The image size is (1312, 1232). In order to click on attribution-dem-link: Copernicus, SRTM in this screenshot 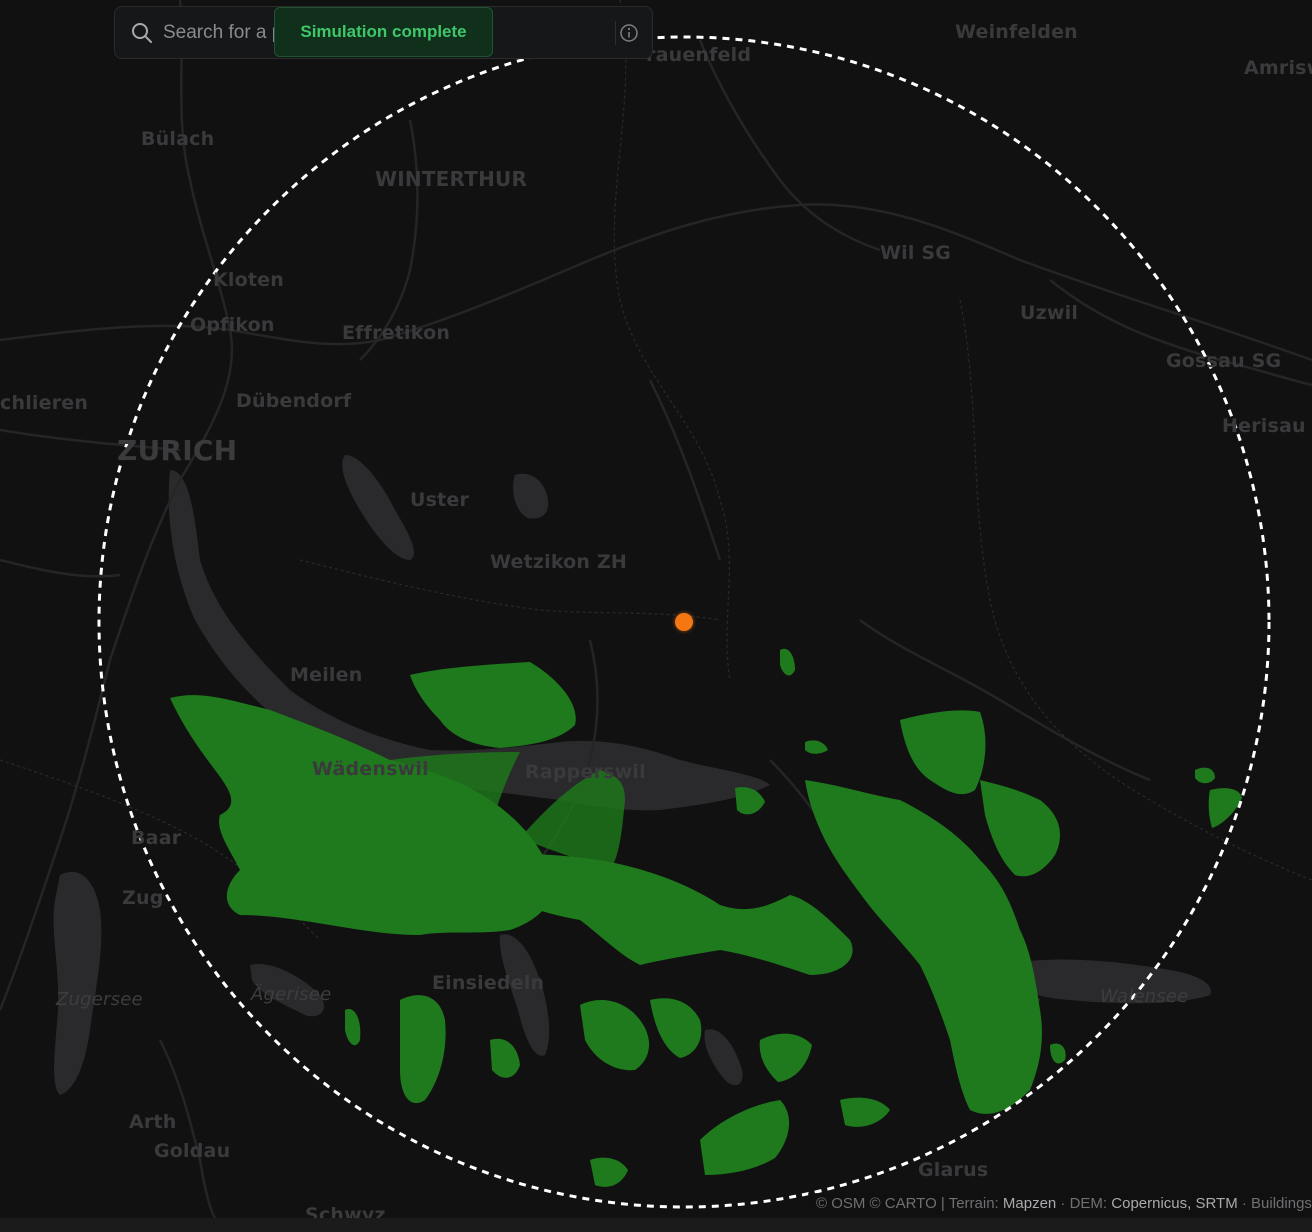, I will do `click(1174, 1203)`.